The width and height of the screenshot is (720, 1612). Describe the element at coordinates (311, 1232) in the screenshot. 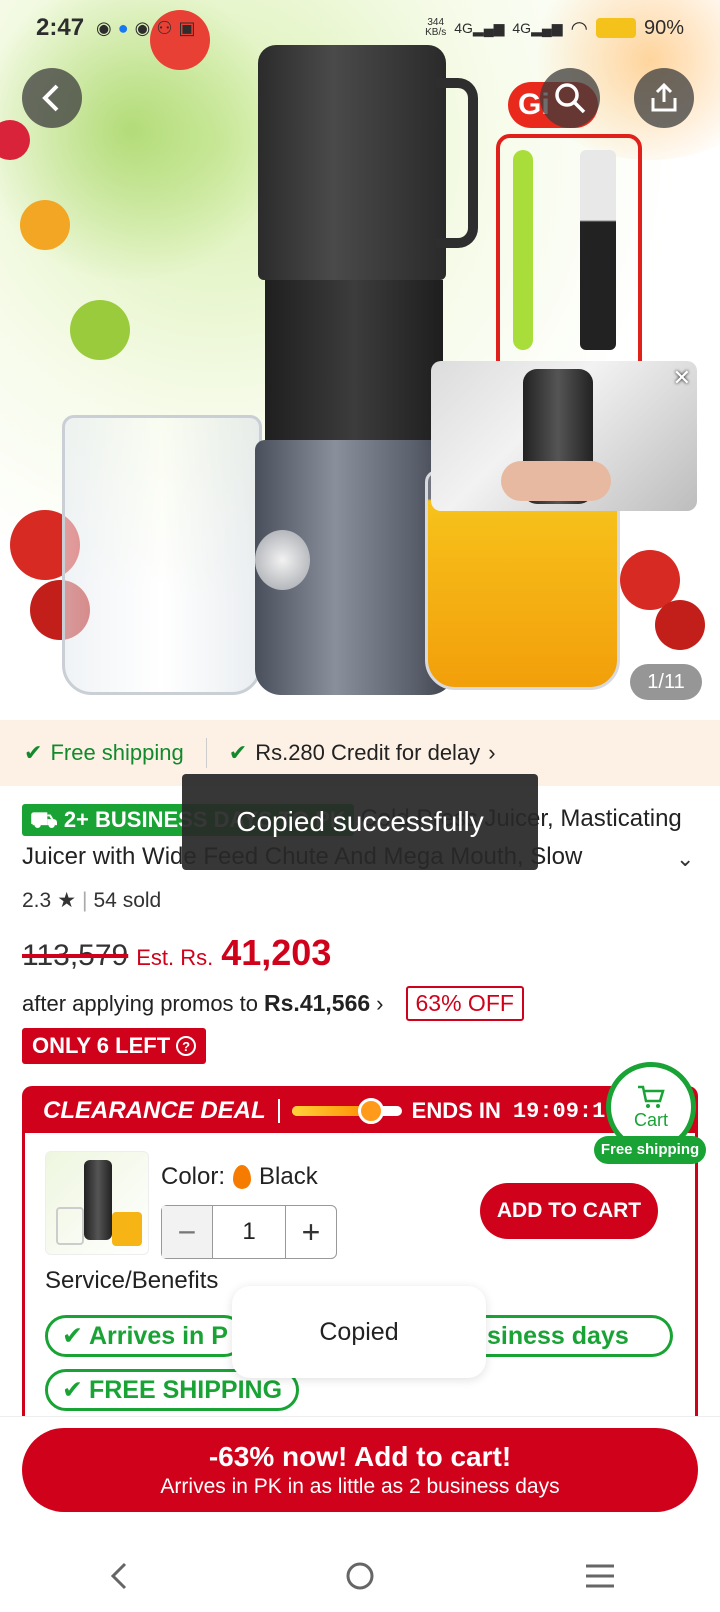

I see `increase-button: +` at that location.